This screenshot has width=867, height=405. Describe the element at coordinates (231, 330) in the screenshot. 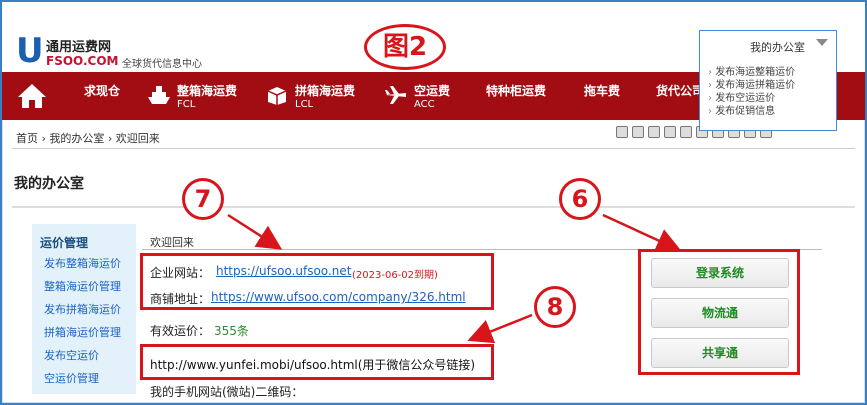

I see `rates-count: 355条` at that location.